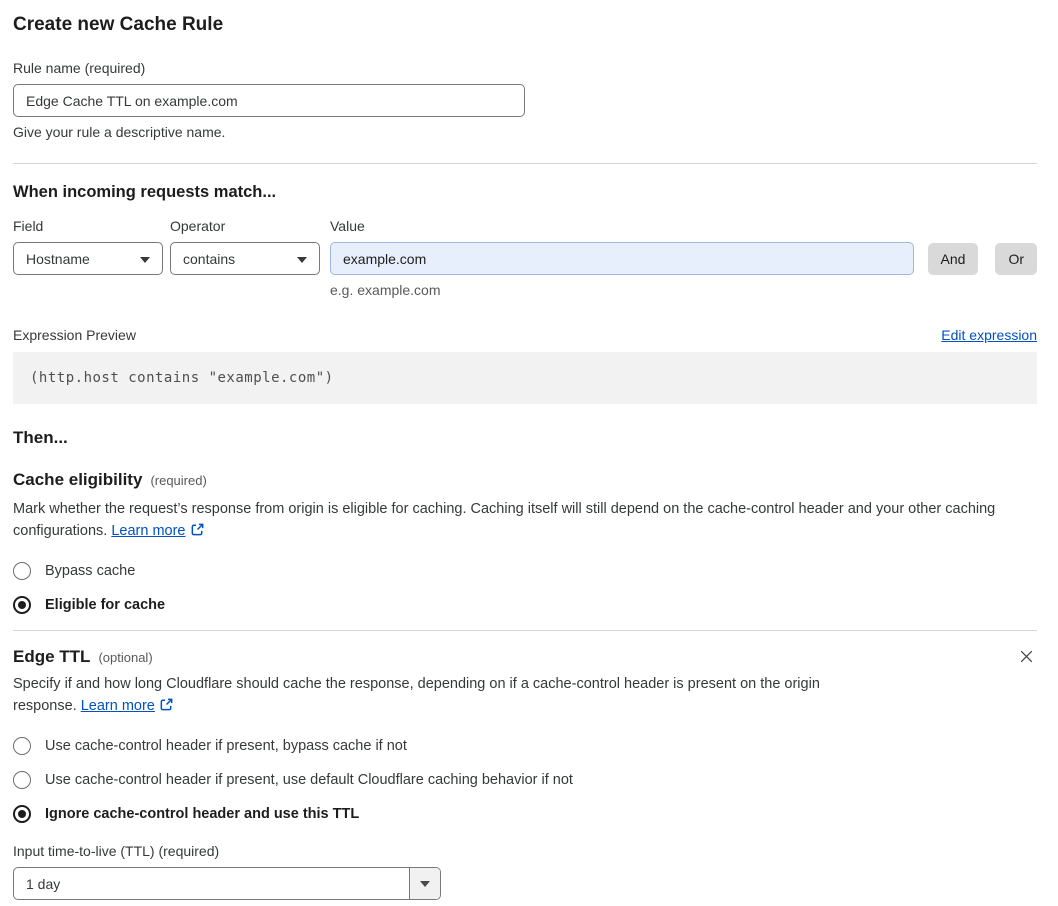 Image resolution: width=1058 pixels, height=906 pixels. What do you see at coordinates (178, 480) in the screenshot?
I see `cache-eligibility-qualifier: (required)` at bounding box center [178, 480].